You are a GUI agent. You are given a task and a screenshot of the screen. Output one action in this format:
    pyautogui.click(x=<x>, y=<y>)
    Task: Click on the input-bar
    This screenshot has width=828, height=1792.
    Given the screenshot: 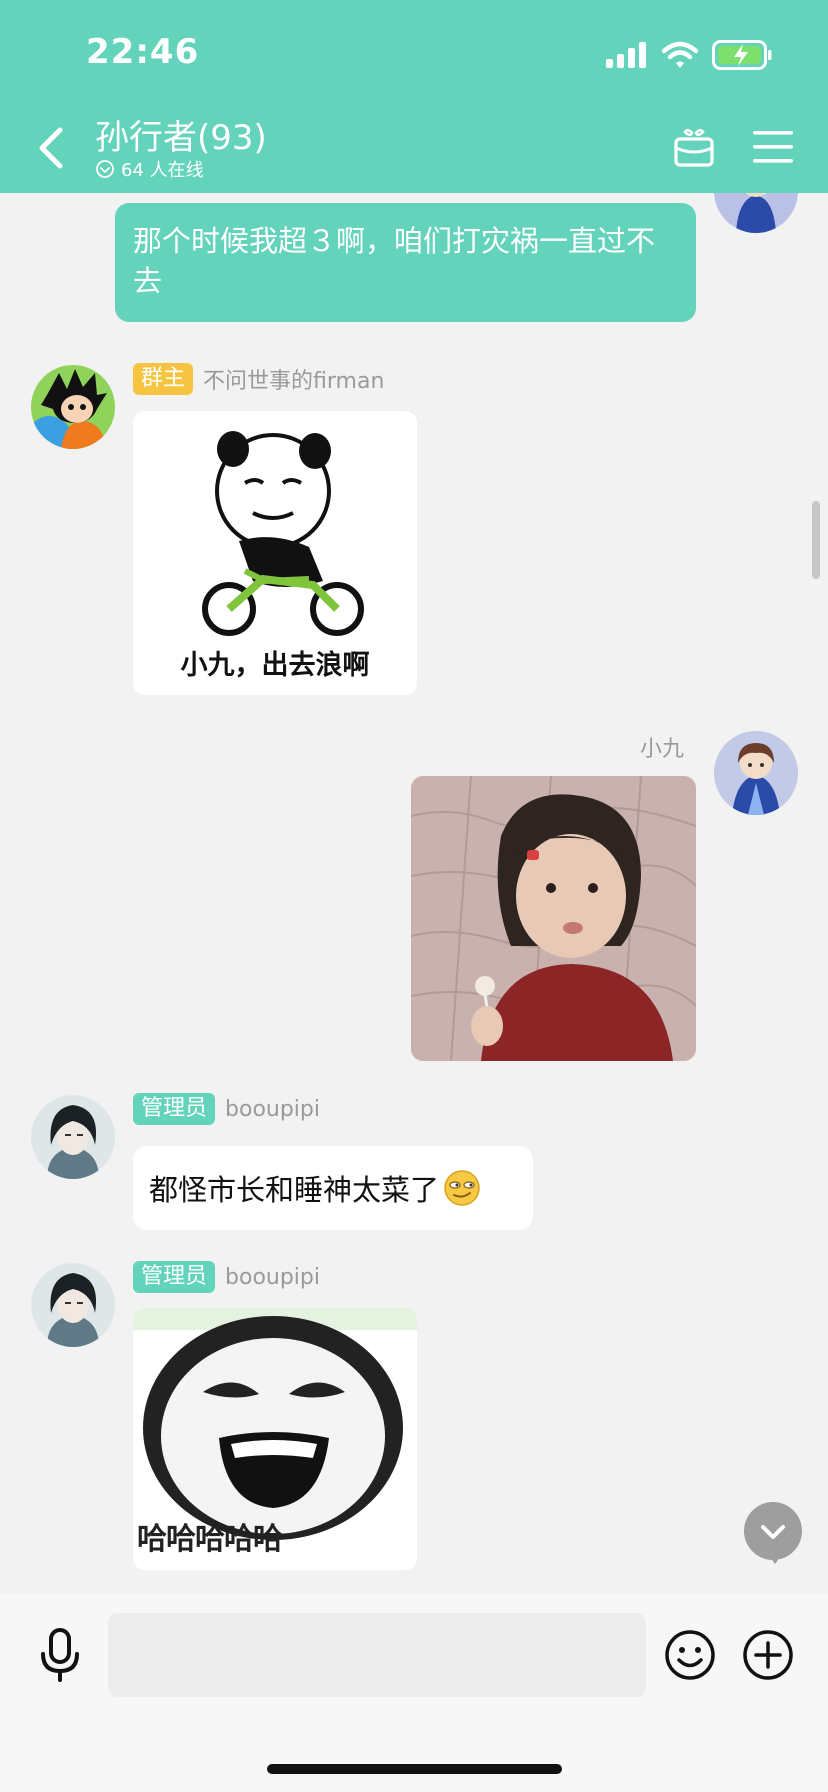 What is the action you would take?
    pyautogui.click(x=414, y=1692)
    